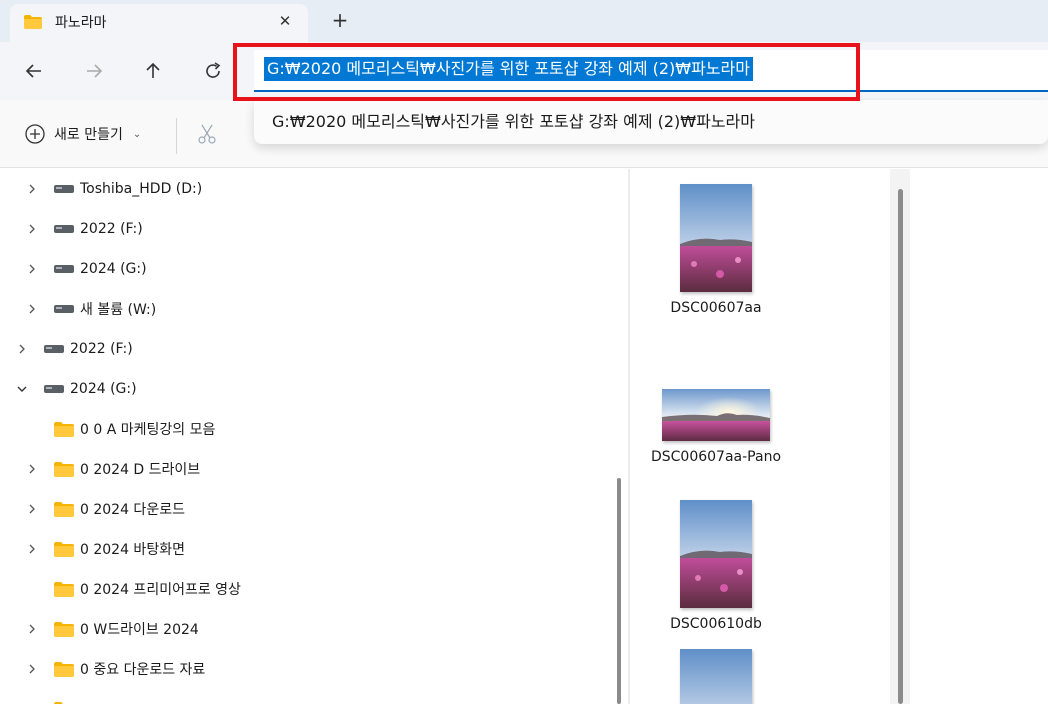 The height and width of the screenshot is (704, 1048). Describe the element at coordinates (132, 550) in the screenshot. I see `tree-item-label: 0 2024 바탕화면` at that location.